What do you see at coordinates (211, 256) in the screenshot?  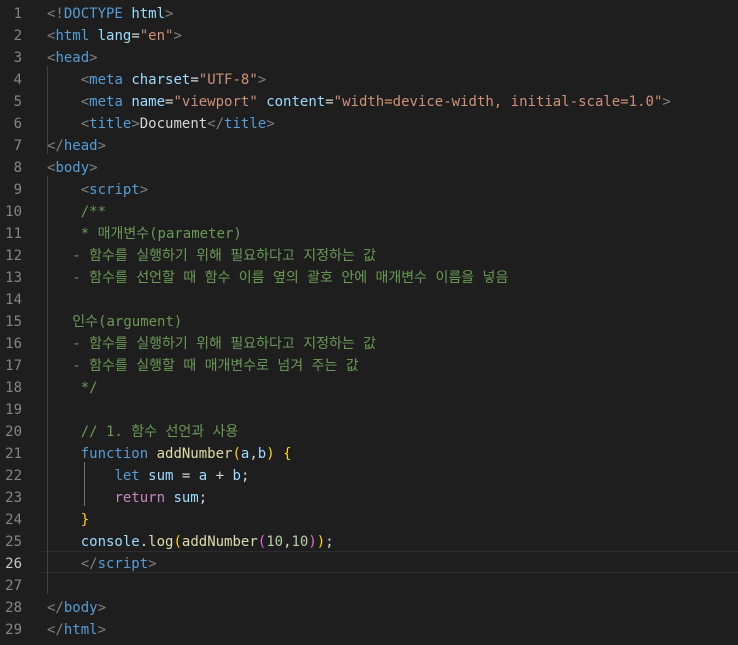 I see `line-code: - 함수를 실행하기 위해 필요하다고 지정하는 값` at bounding box center [211, 256].